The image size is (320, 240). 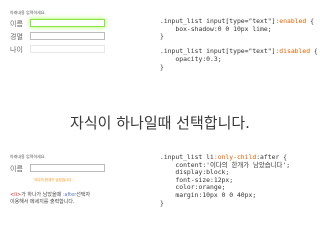 What do you see at coordinates (16, 37) in the screenshot?
I see `row-email-label: 경멸` at bounding box center [16, 37].